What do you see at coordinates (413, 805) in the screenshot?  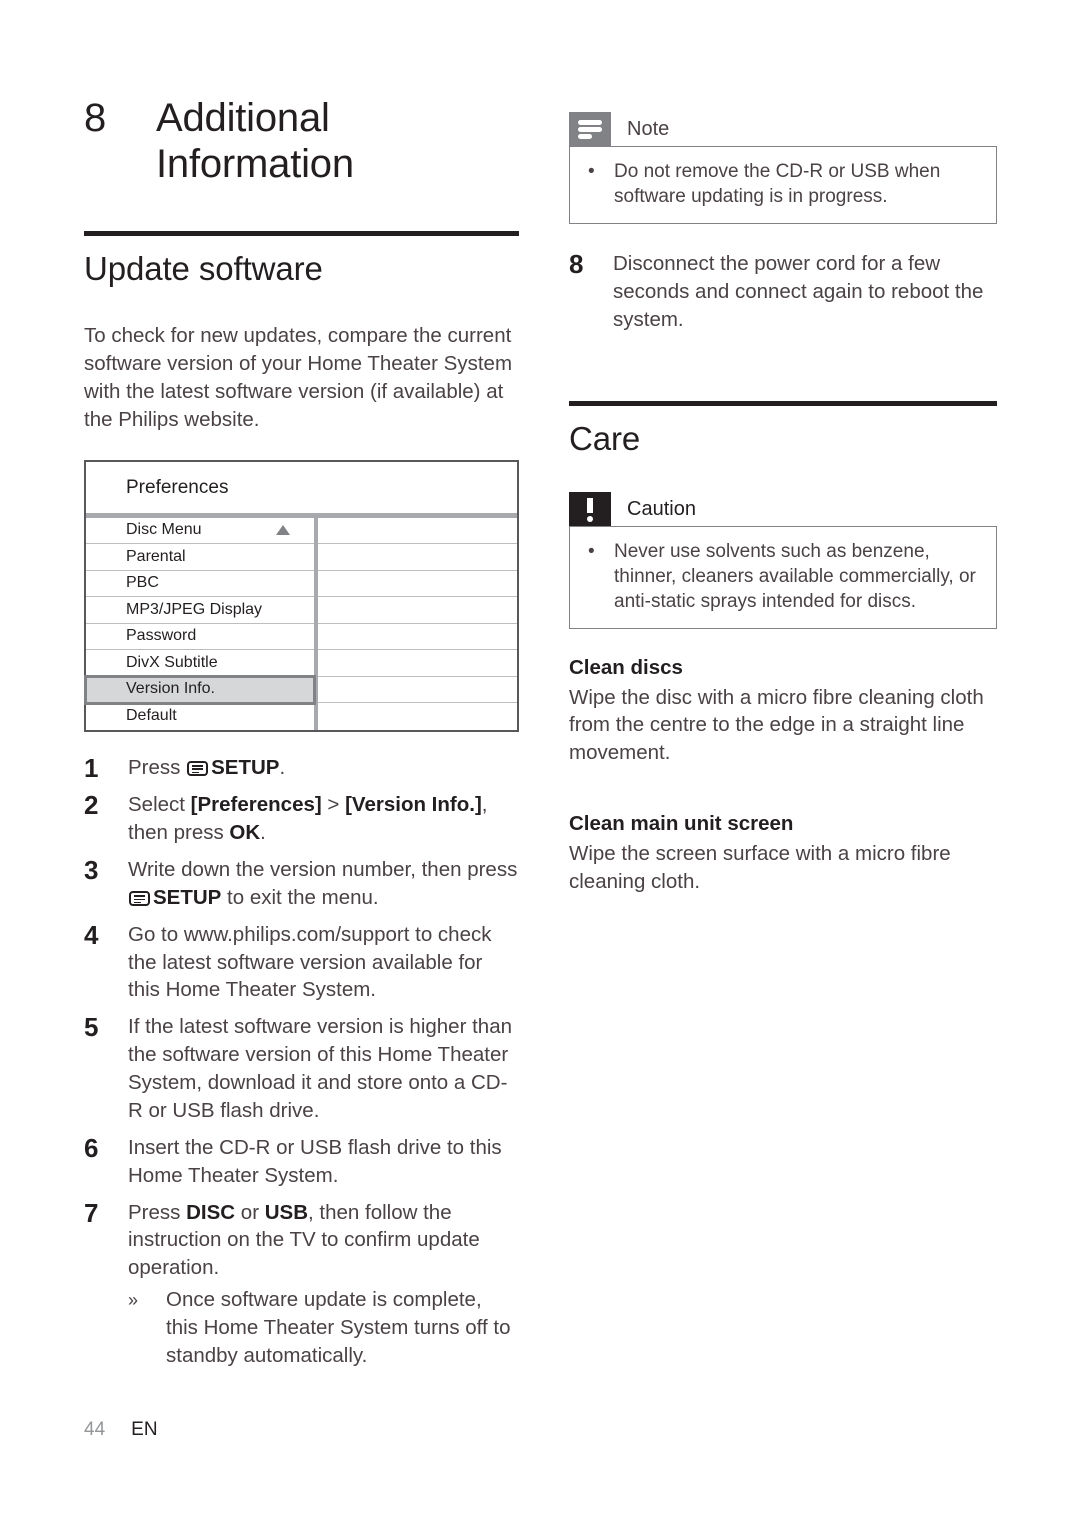 I see `step-text-bold: [Version Info.]` at bounding box center [413, 805].